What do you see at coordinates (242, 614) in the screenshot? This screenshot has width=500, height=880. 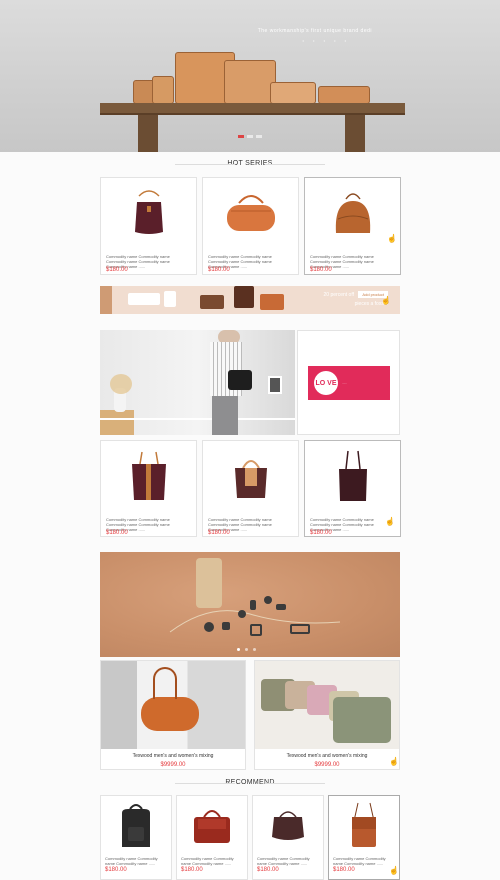 I see `ring-icon` at bounding box center [242, 614].